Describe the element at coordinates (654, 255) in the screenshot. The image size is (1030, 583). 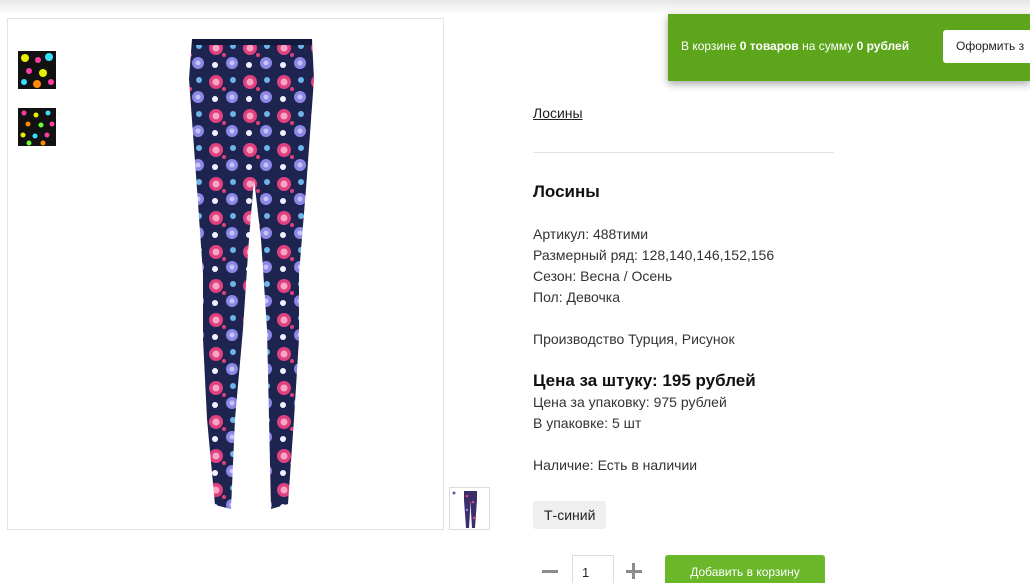
I see `product-sizes: Размерный ряд: 128,140,146,152,156` at that location.